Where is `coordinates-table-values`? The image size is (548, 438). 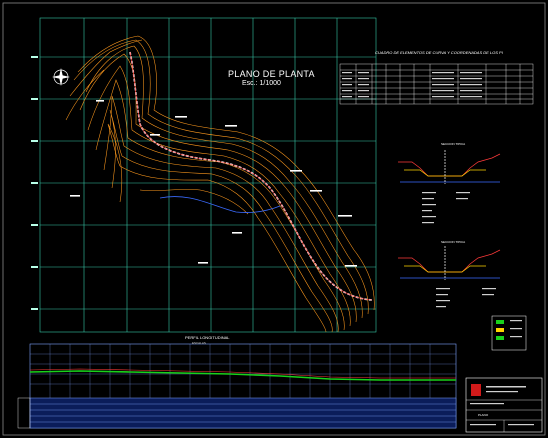
coordinates-table-values is located at coordinates (412, 85).